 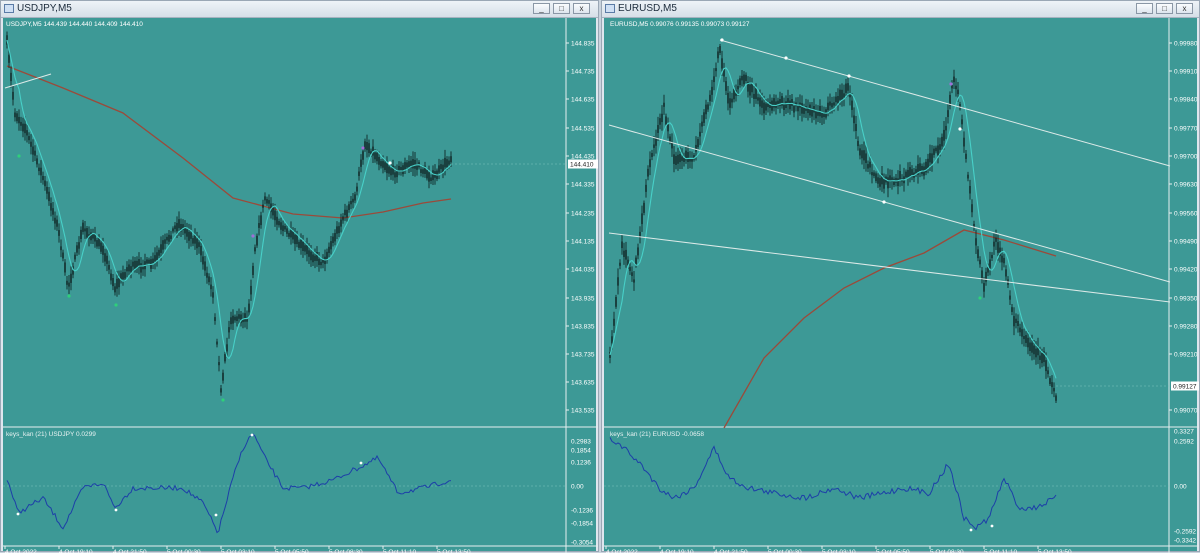 I want to click on price-scale-label: 0.99770, so click(x=1186, y=128).